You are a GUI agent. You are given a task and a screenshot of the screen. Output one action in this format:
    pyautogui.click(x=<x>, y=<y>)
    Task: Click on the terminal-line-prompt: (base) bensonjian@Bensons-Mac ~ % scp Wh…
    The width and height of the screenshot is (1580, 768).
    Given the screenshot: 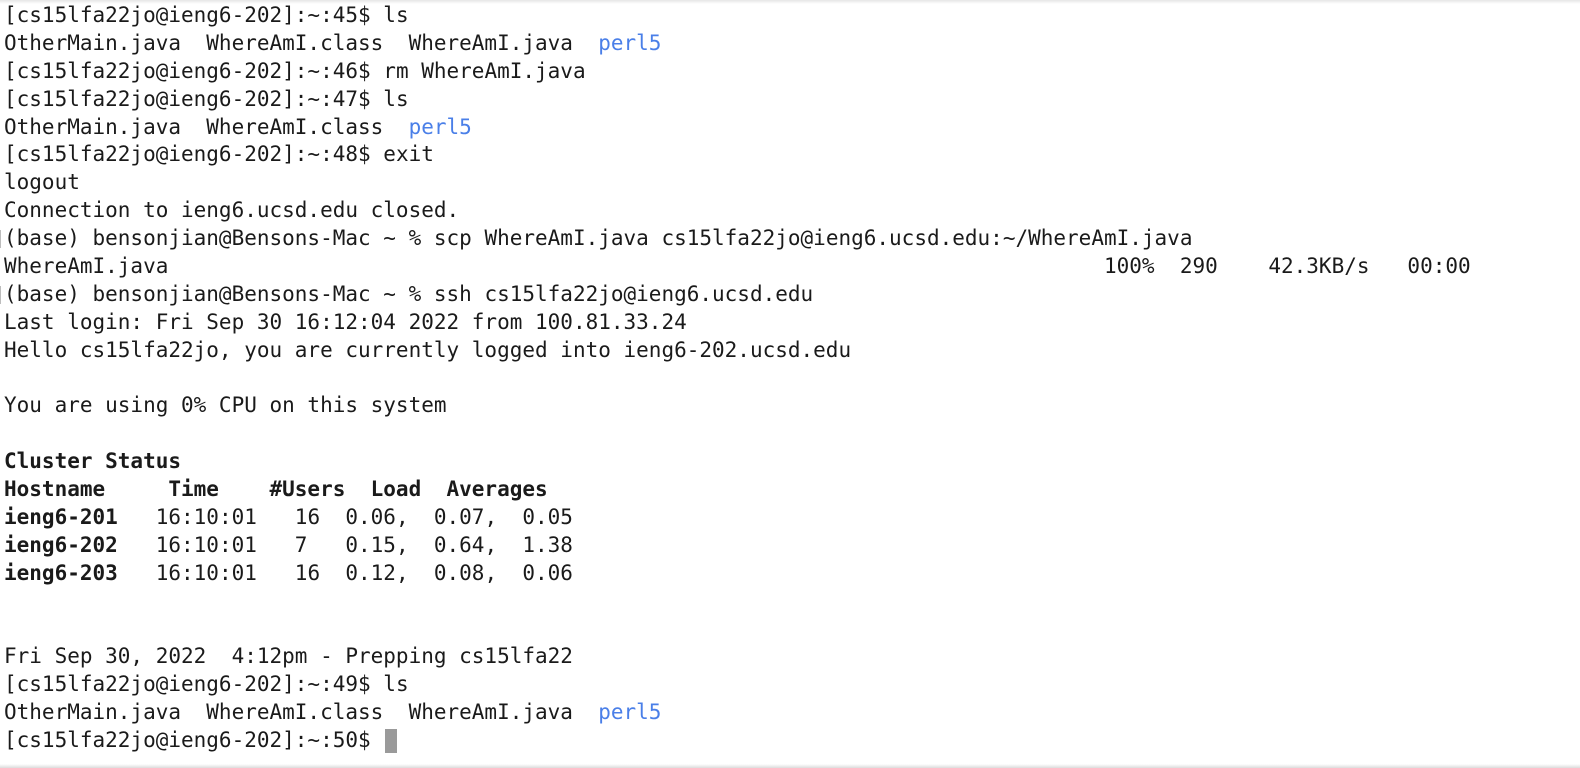 What is the action you would take?
    pyautogui.click(x=596, y=239)
    